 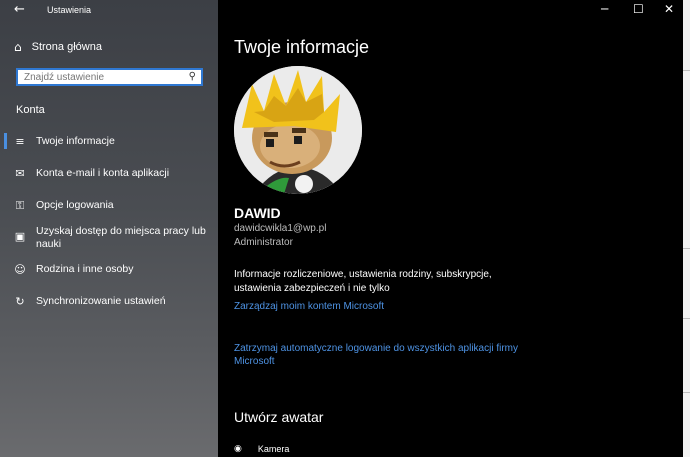 I want to click on back-arrow-icon: ←, so click(x=19, y=9).